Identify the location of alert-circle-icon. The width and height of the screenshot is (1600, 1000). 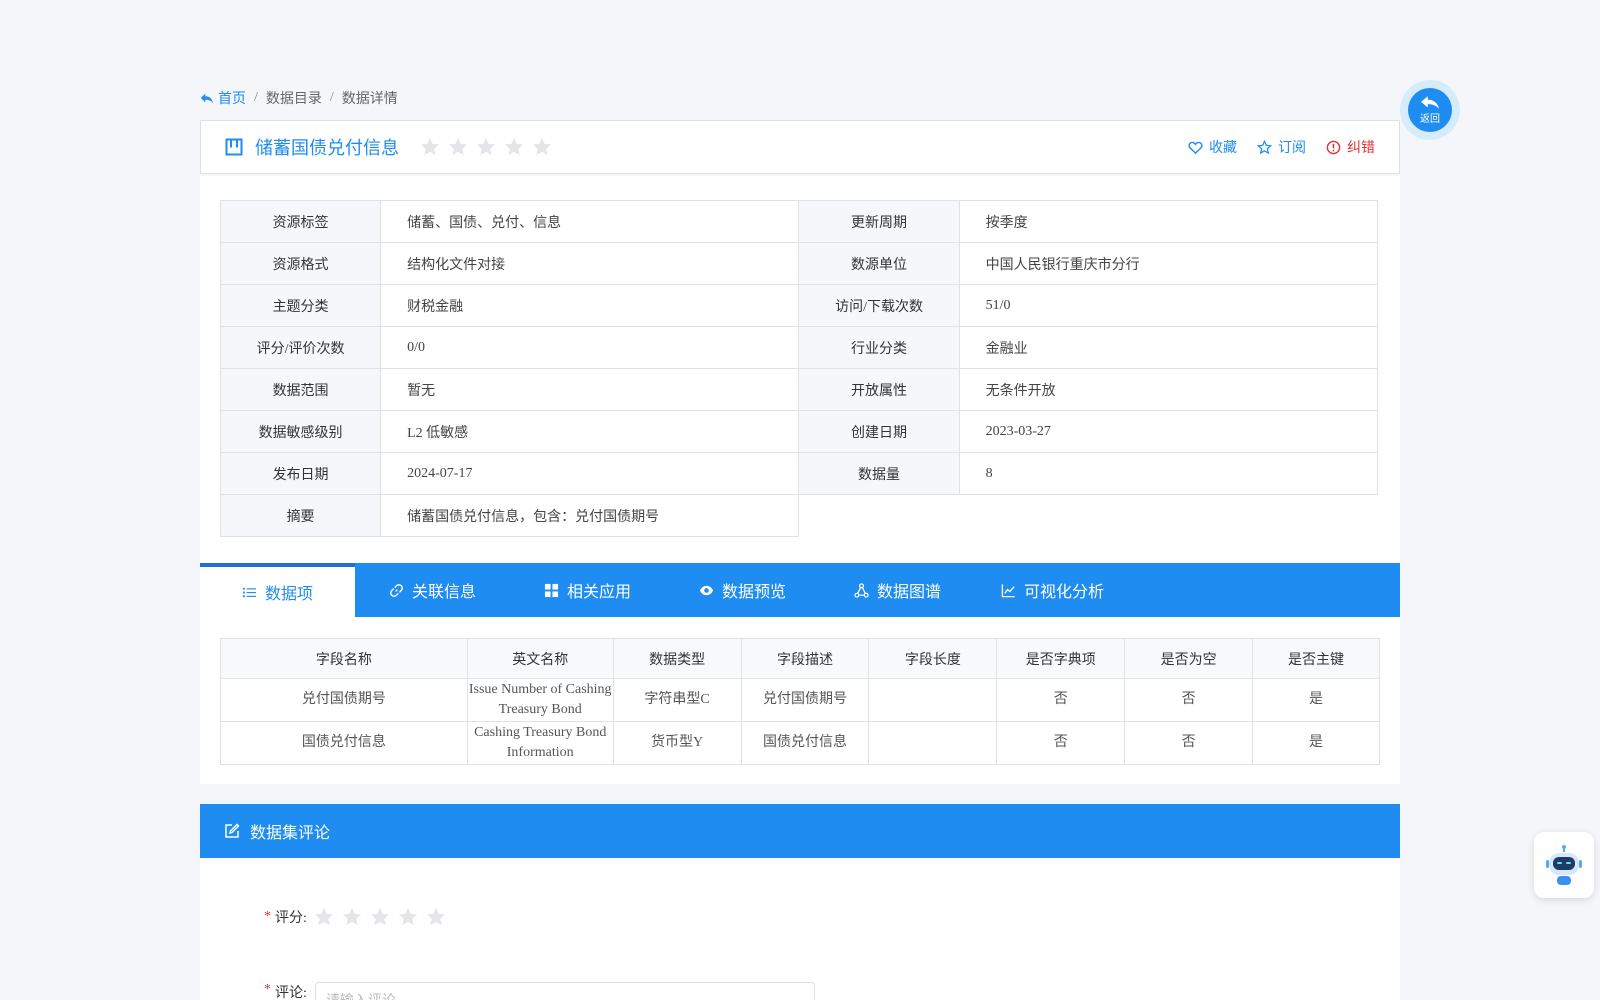
(1333, 147).